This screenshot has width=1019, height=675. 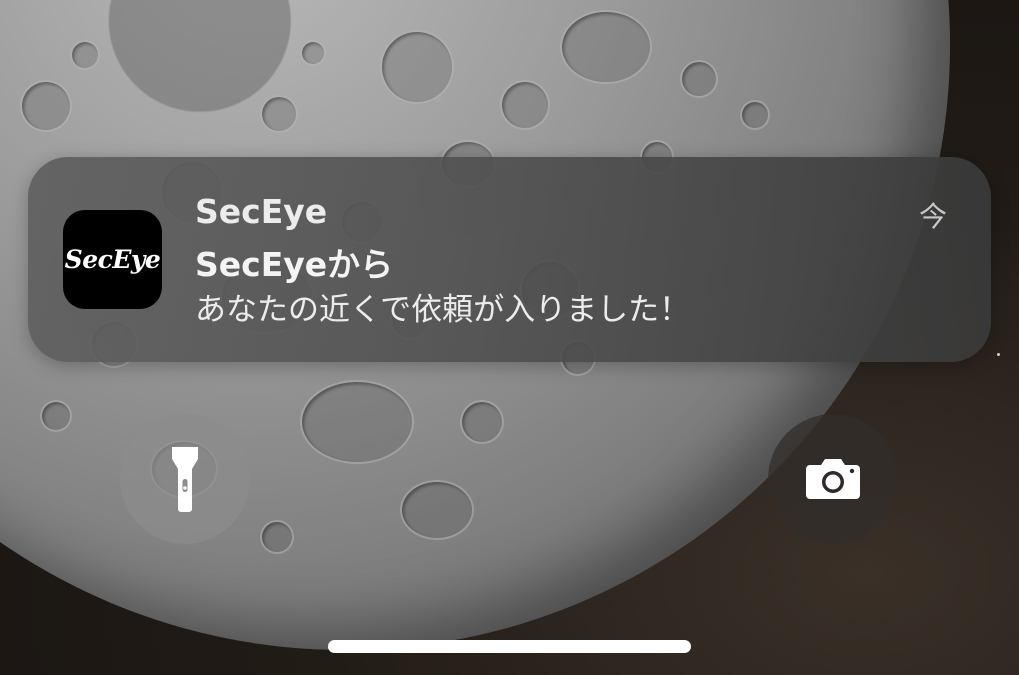 I want to click on app-icon: SecEye, so click(x=112, y=259).